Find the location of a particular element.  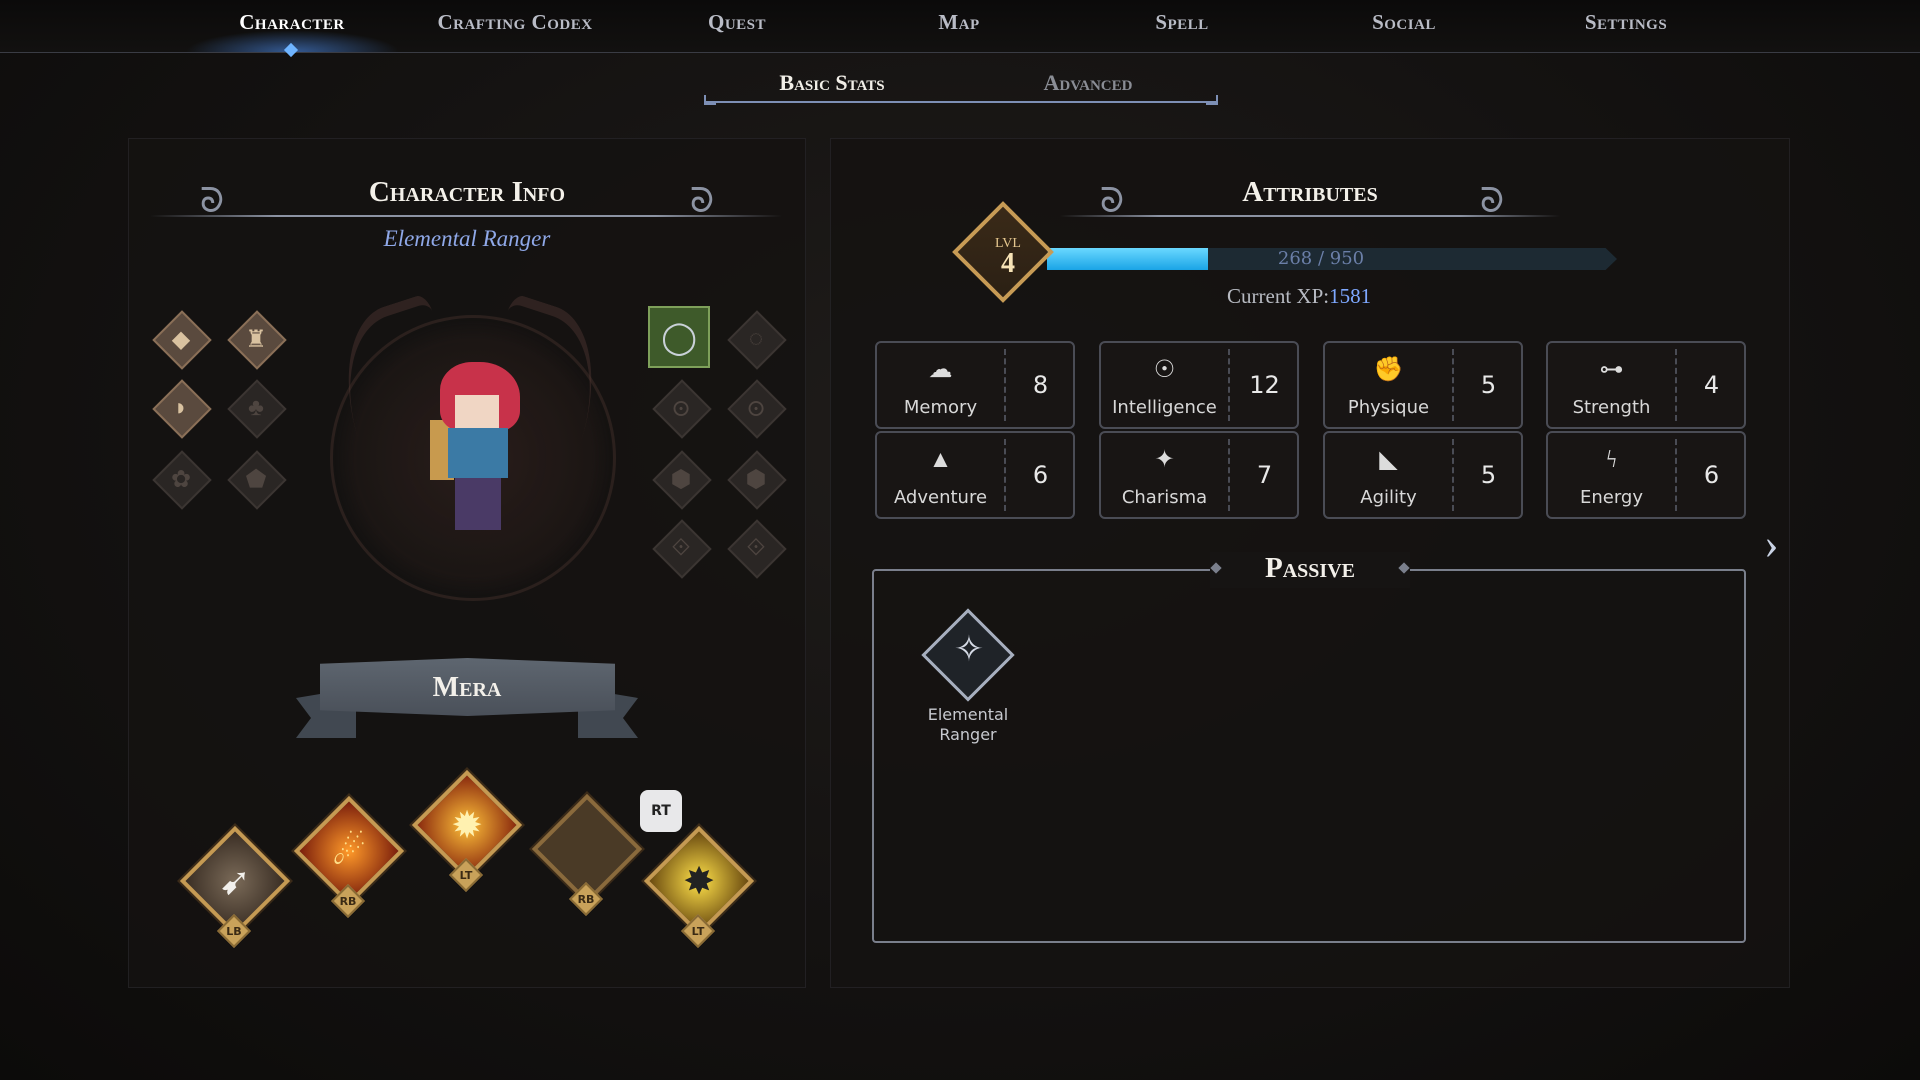

attr-physique: ✊ Physique 5 is located at coordinates (1423, 385).